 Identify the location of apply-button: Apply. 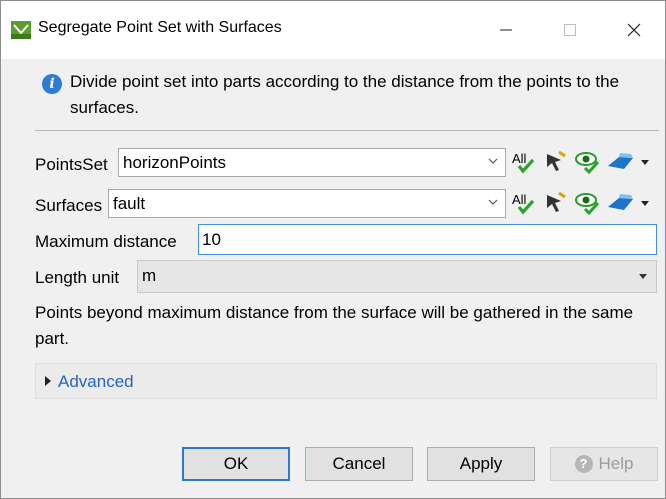
(481, 464).